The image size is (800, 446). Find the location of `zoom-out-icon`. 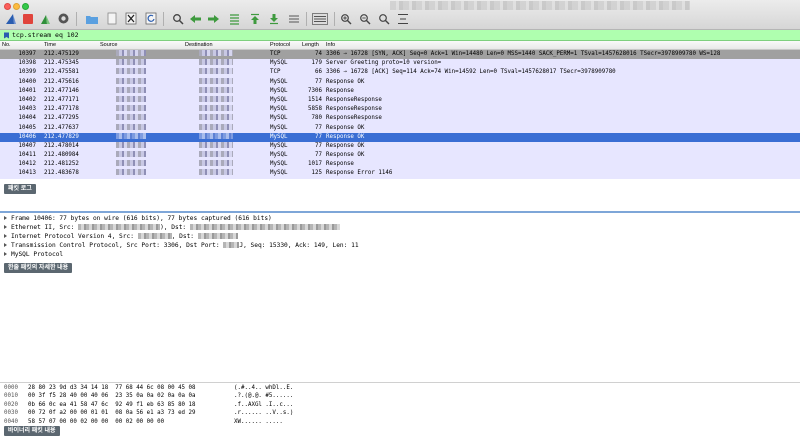

zoom-out-icon is located at coordinates (364, 18).